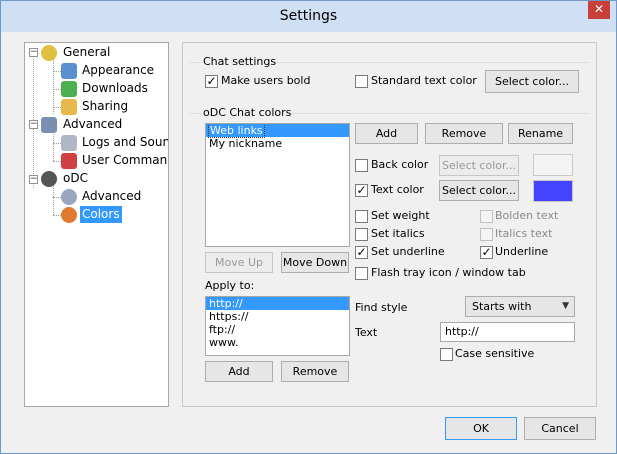 The image size is (617, 454). I want to click on set-weight-label: Set weight, so click(400, 215).